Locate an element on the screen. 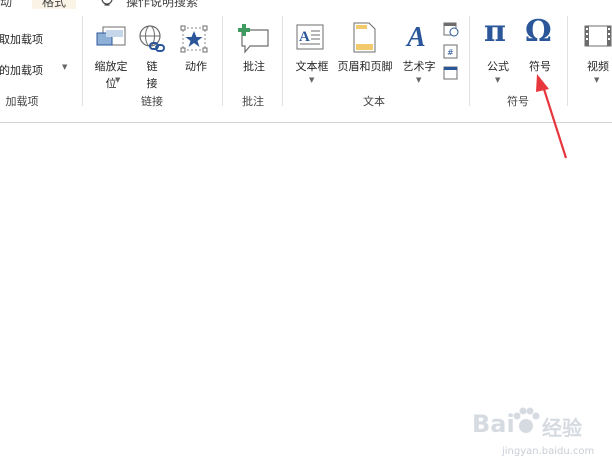  video-button: 视频 is located at coordinates (598, 66).